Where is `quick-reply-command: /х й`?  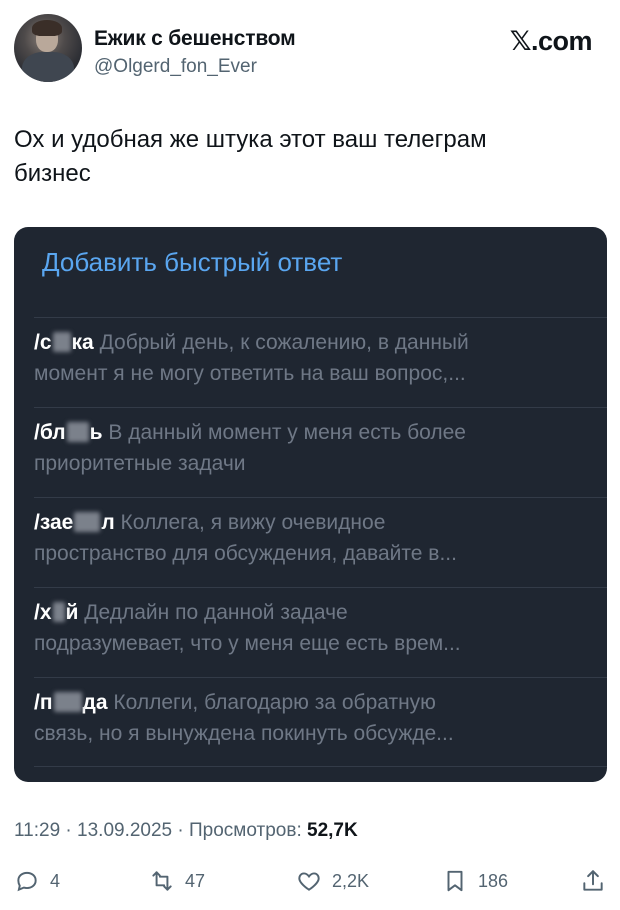
quick-reply-command: /х й is located at coordinates (56, 612).